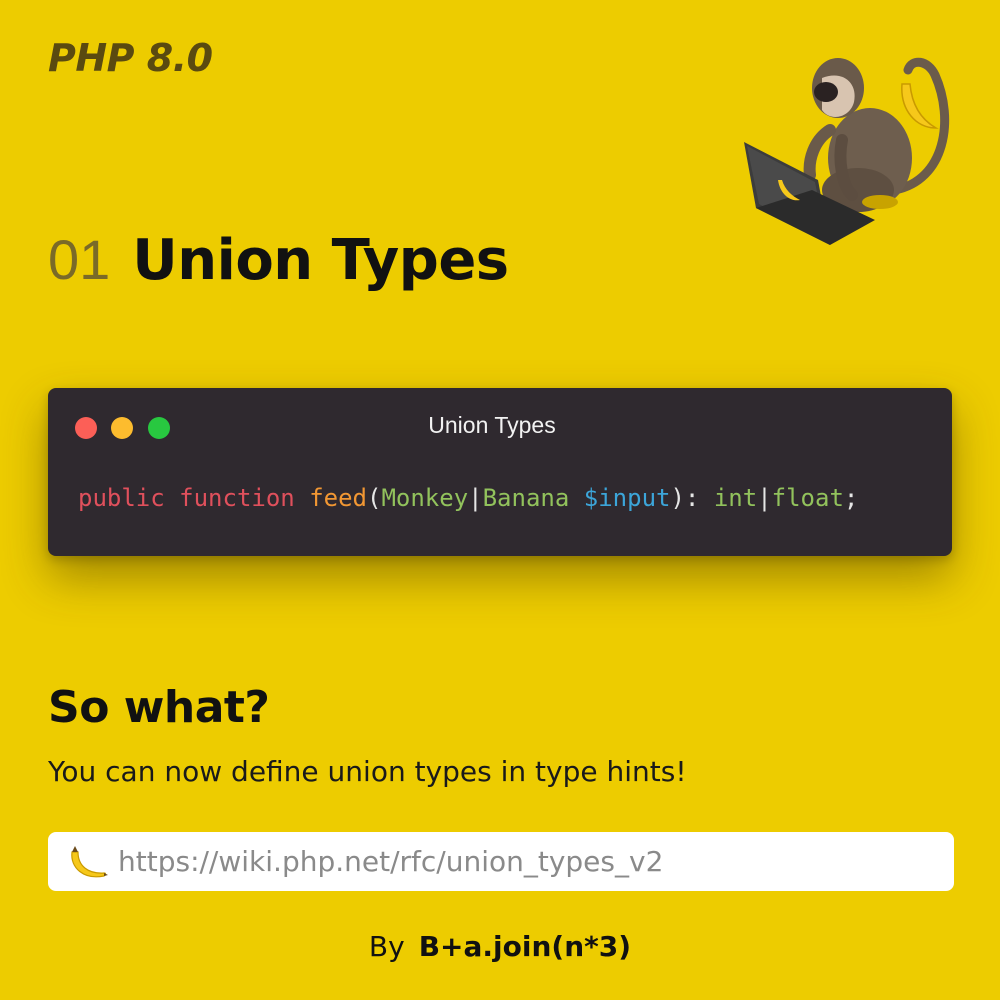 The width and height of the screenshot is (1000, 1000). I want to click on code-token: feed, so click(338, 498).